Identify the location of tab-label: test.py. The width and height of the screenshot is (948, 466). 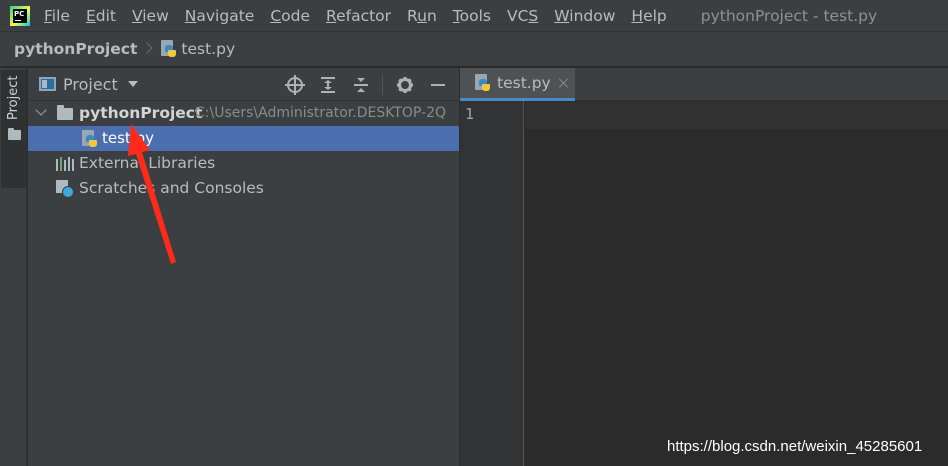
(524, 83).